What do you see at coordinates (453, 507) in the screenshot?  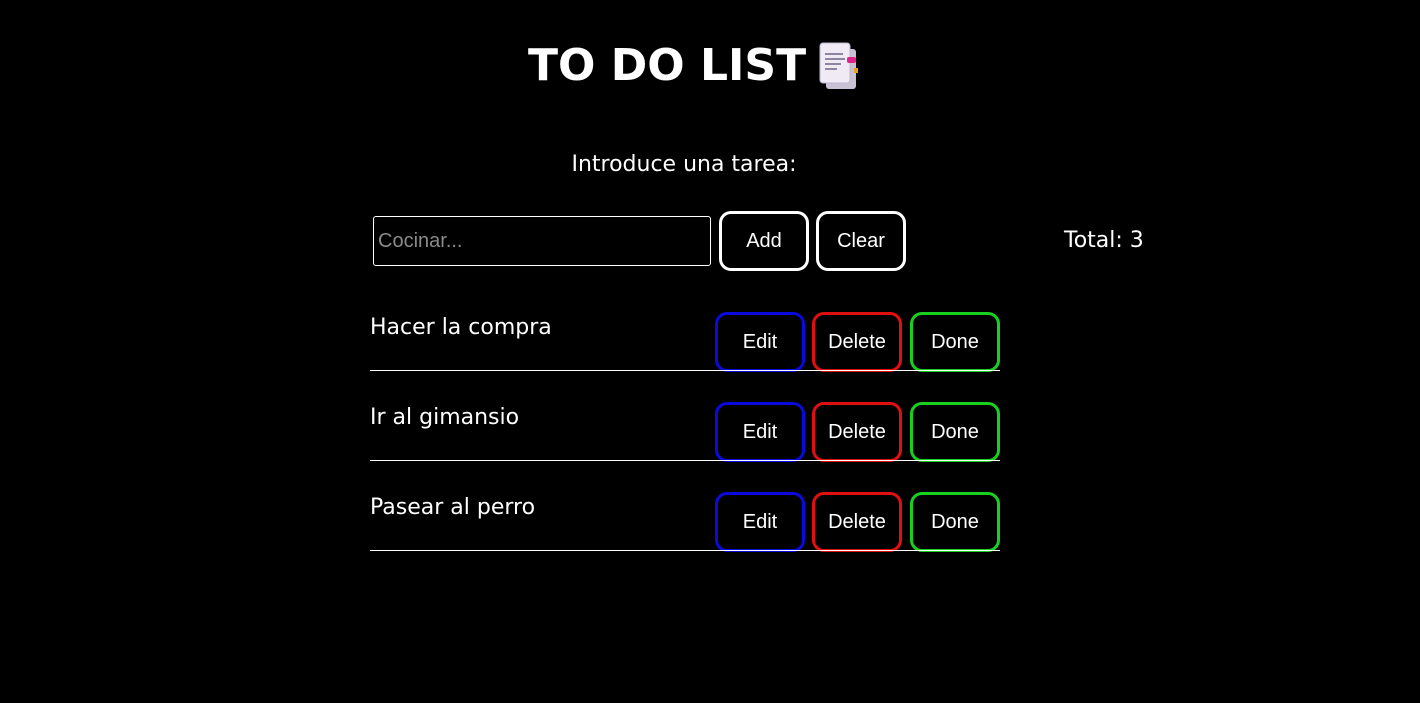 I see `task-label: Pasear al perro` at bounding box center [453, 507].